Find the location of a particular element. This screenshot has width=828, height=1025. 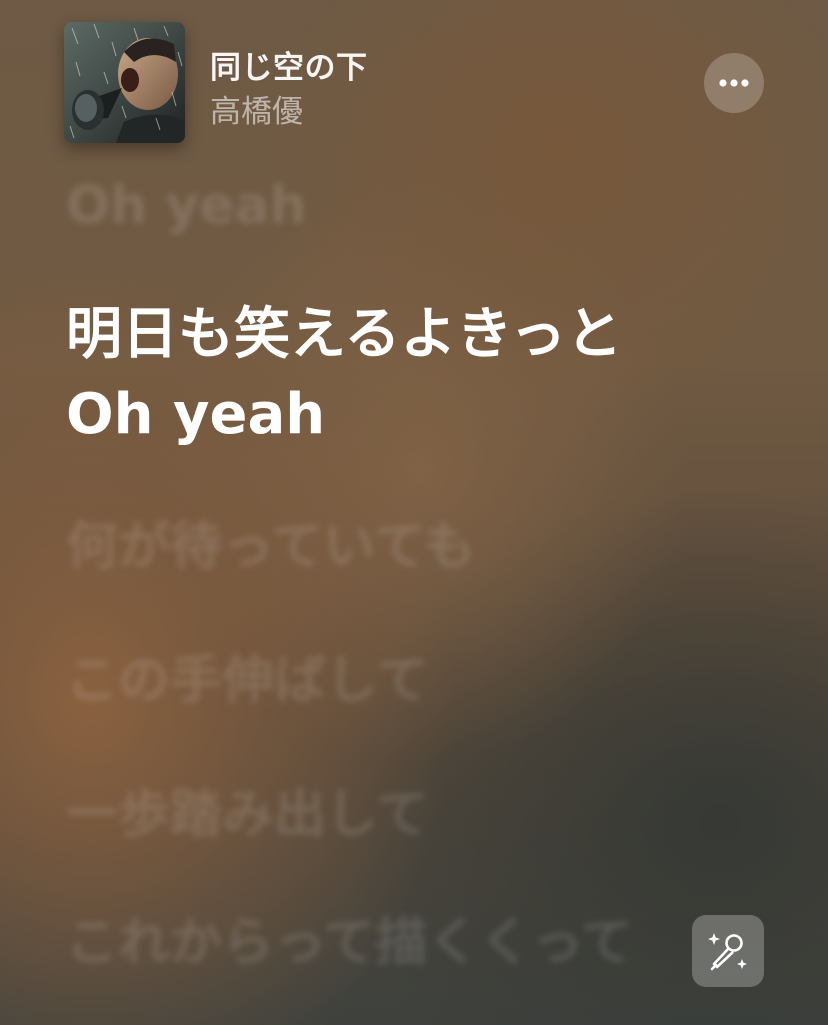

lyric-line-previous: Oh yeah is located at coordinates (186, 206).